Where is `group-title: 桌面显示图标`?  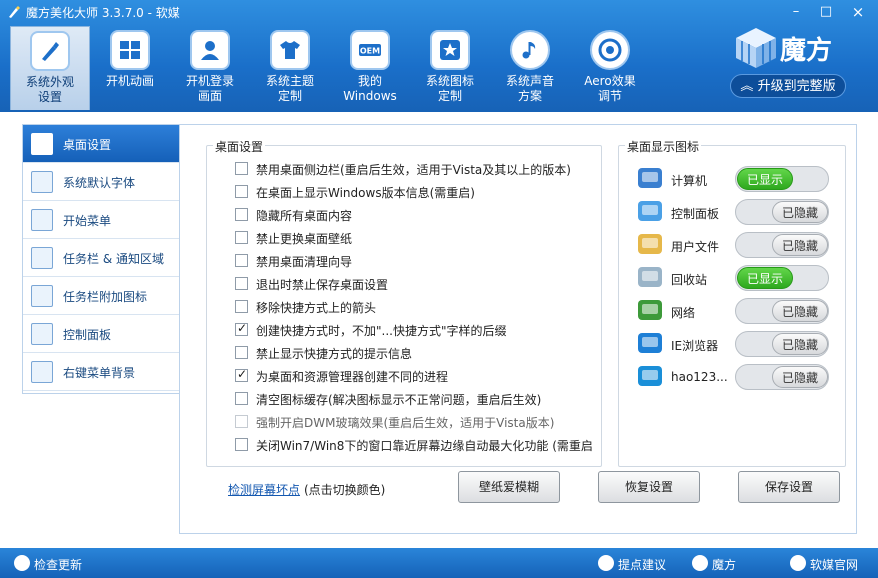 group-title: 桌面显示图标 is located at coordinates (663, 146).